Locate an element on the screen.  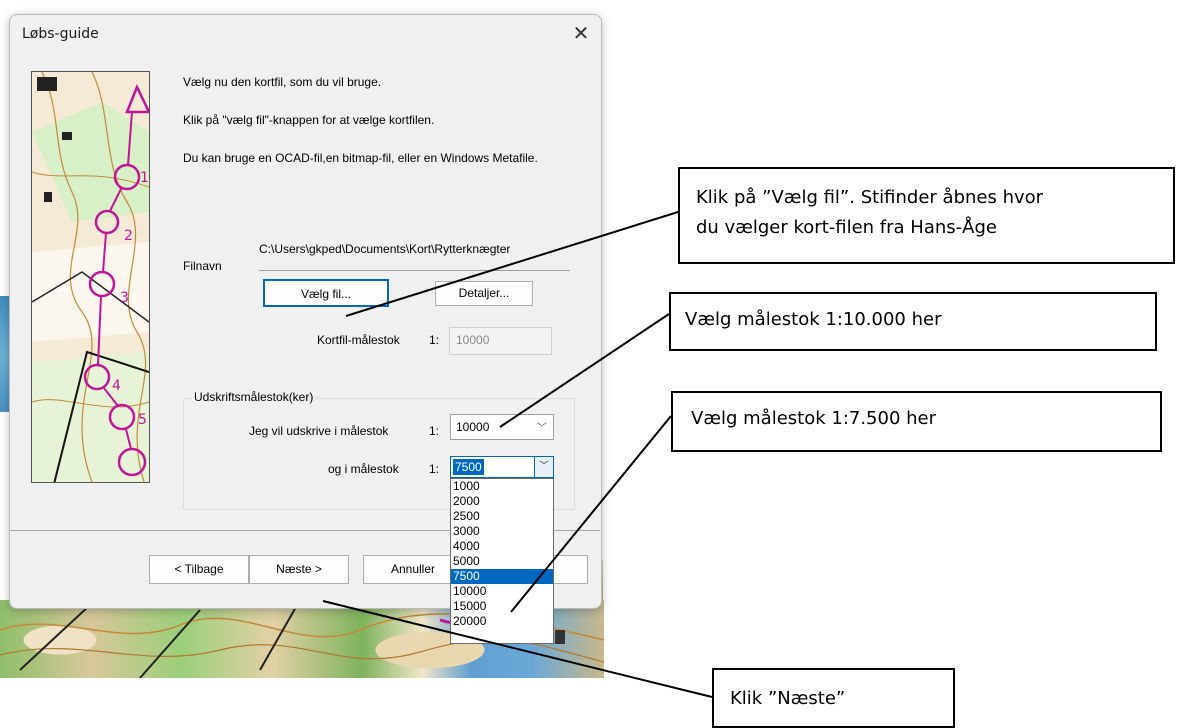
callout-scale-2: Vælg målestok 1:7.500 her is located at coordinates (916, 421).